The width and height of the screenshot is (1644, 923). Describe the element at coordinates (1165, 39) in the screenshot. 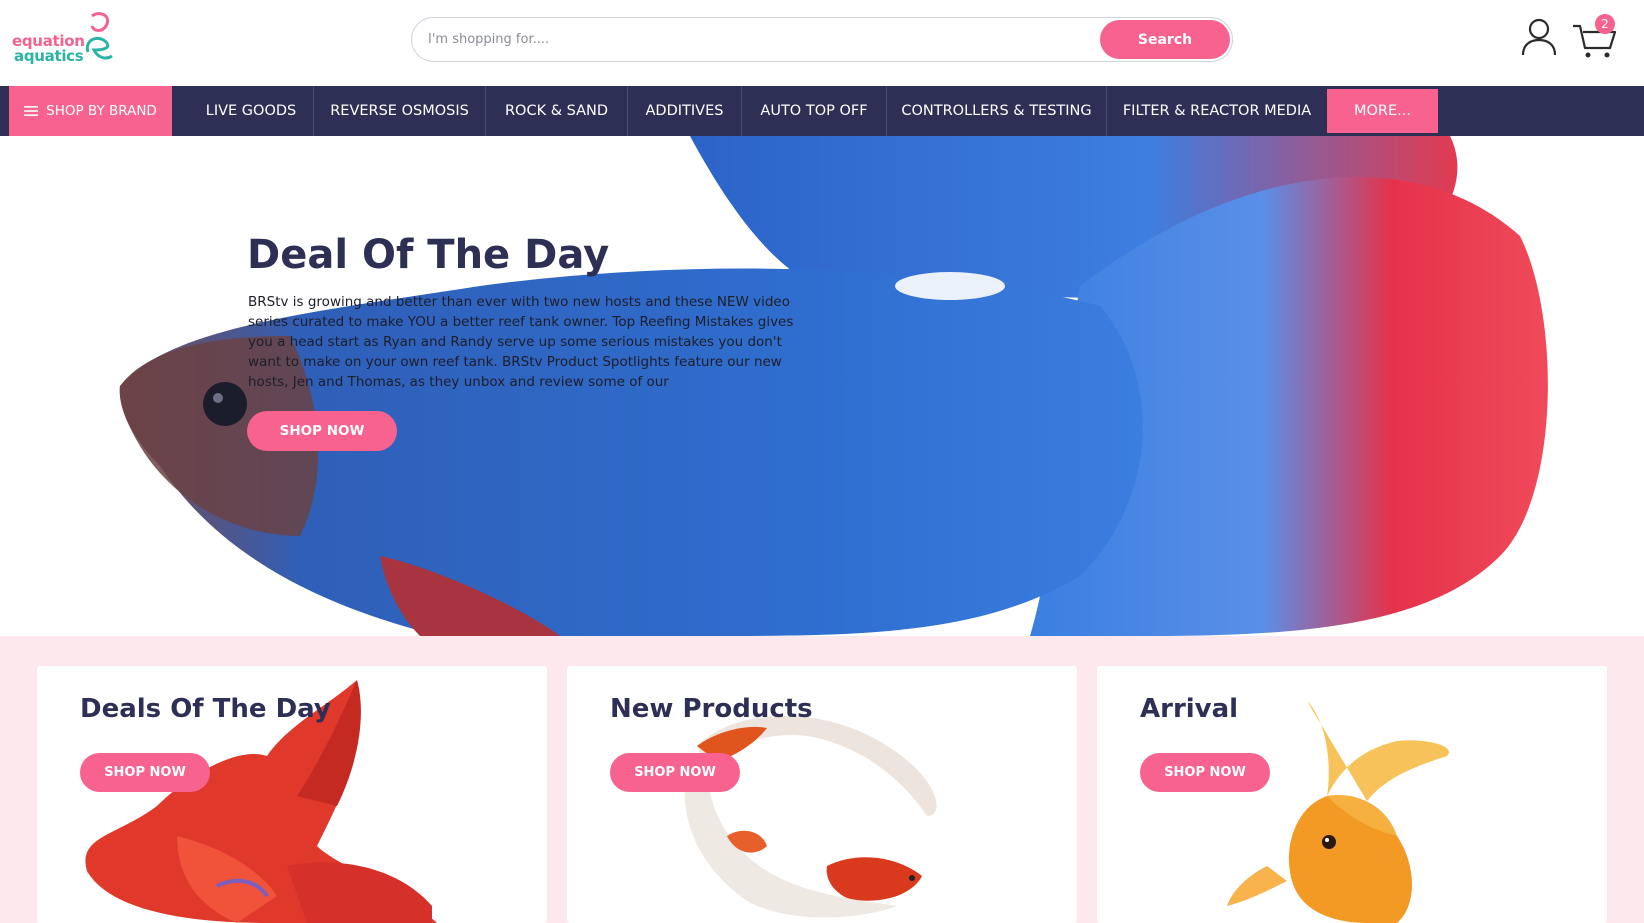

I see `search-button: Search` at that location.